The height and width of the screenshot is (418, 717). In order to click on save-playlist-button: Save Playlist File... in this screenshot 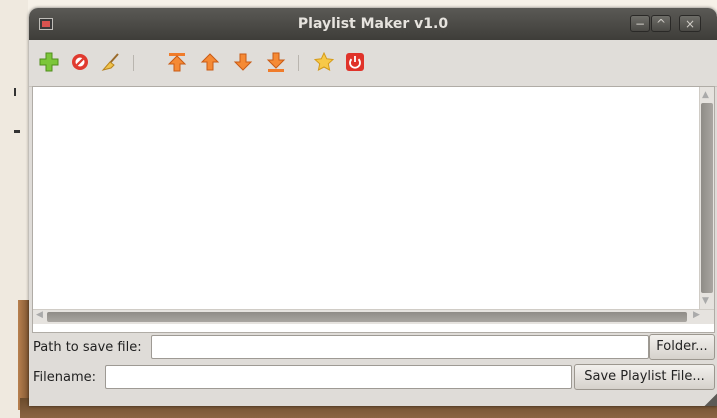, I will do `click(644, 377)`.